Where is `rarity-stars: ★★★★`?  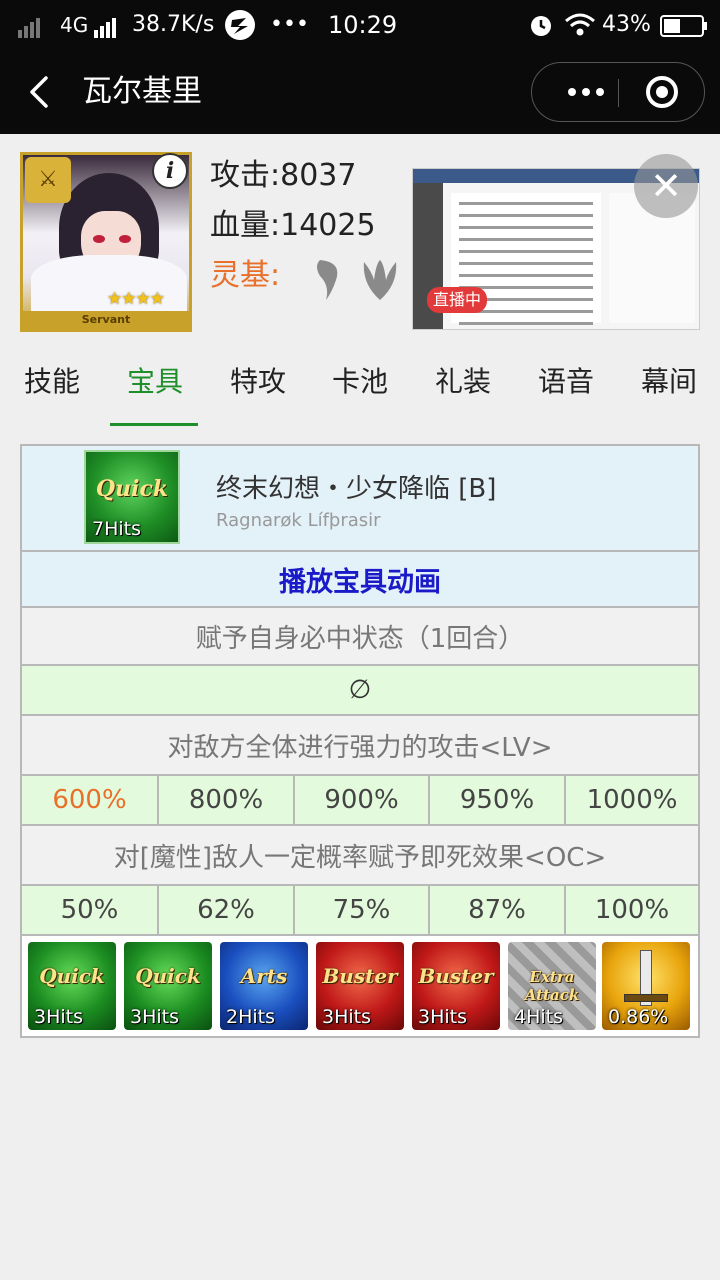 rarity-stars: ★★★★ is located at coordinates (136, 299).